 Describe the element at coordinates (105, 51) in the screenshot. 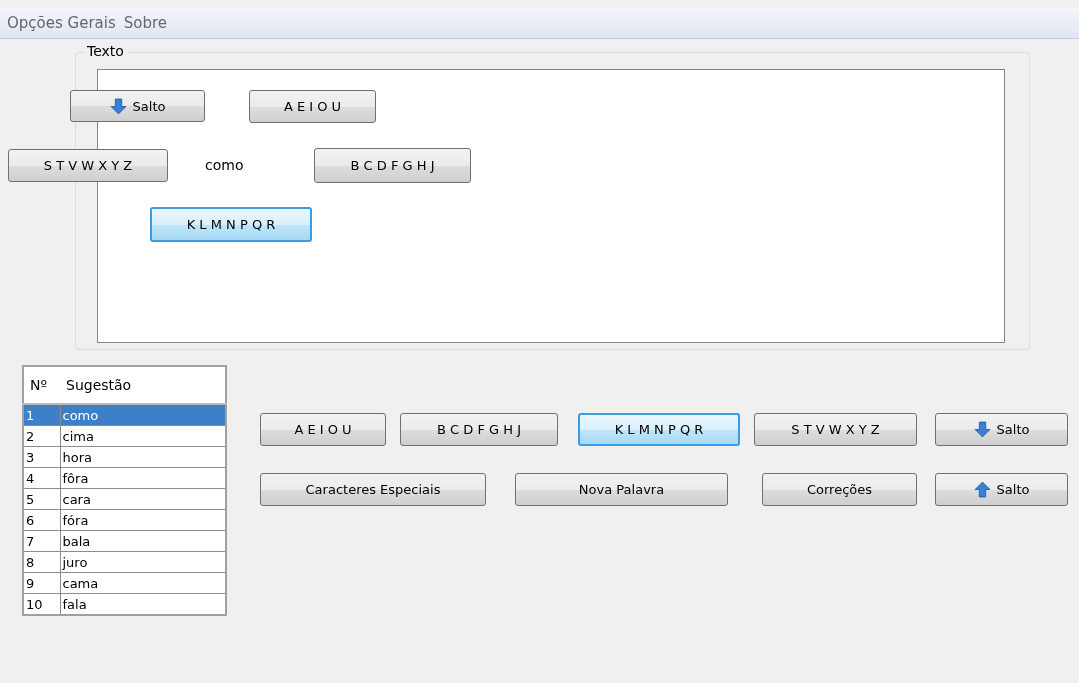

I see `group-title: Texto` at that location.